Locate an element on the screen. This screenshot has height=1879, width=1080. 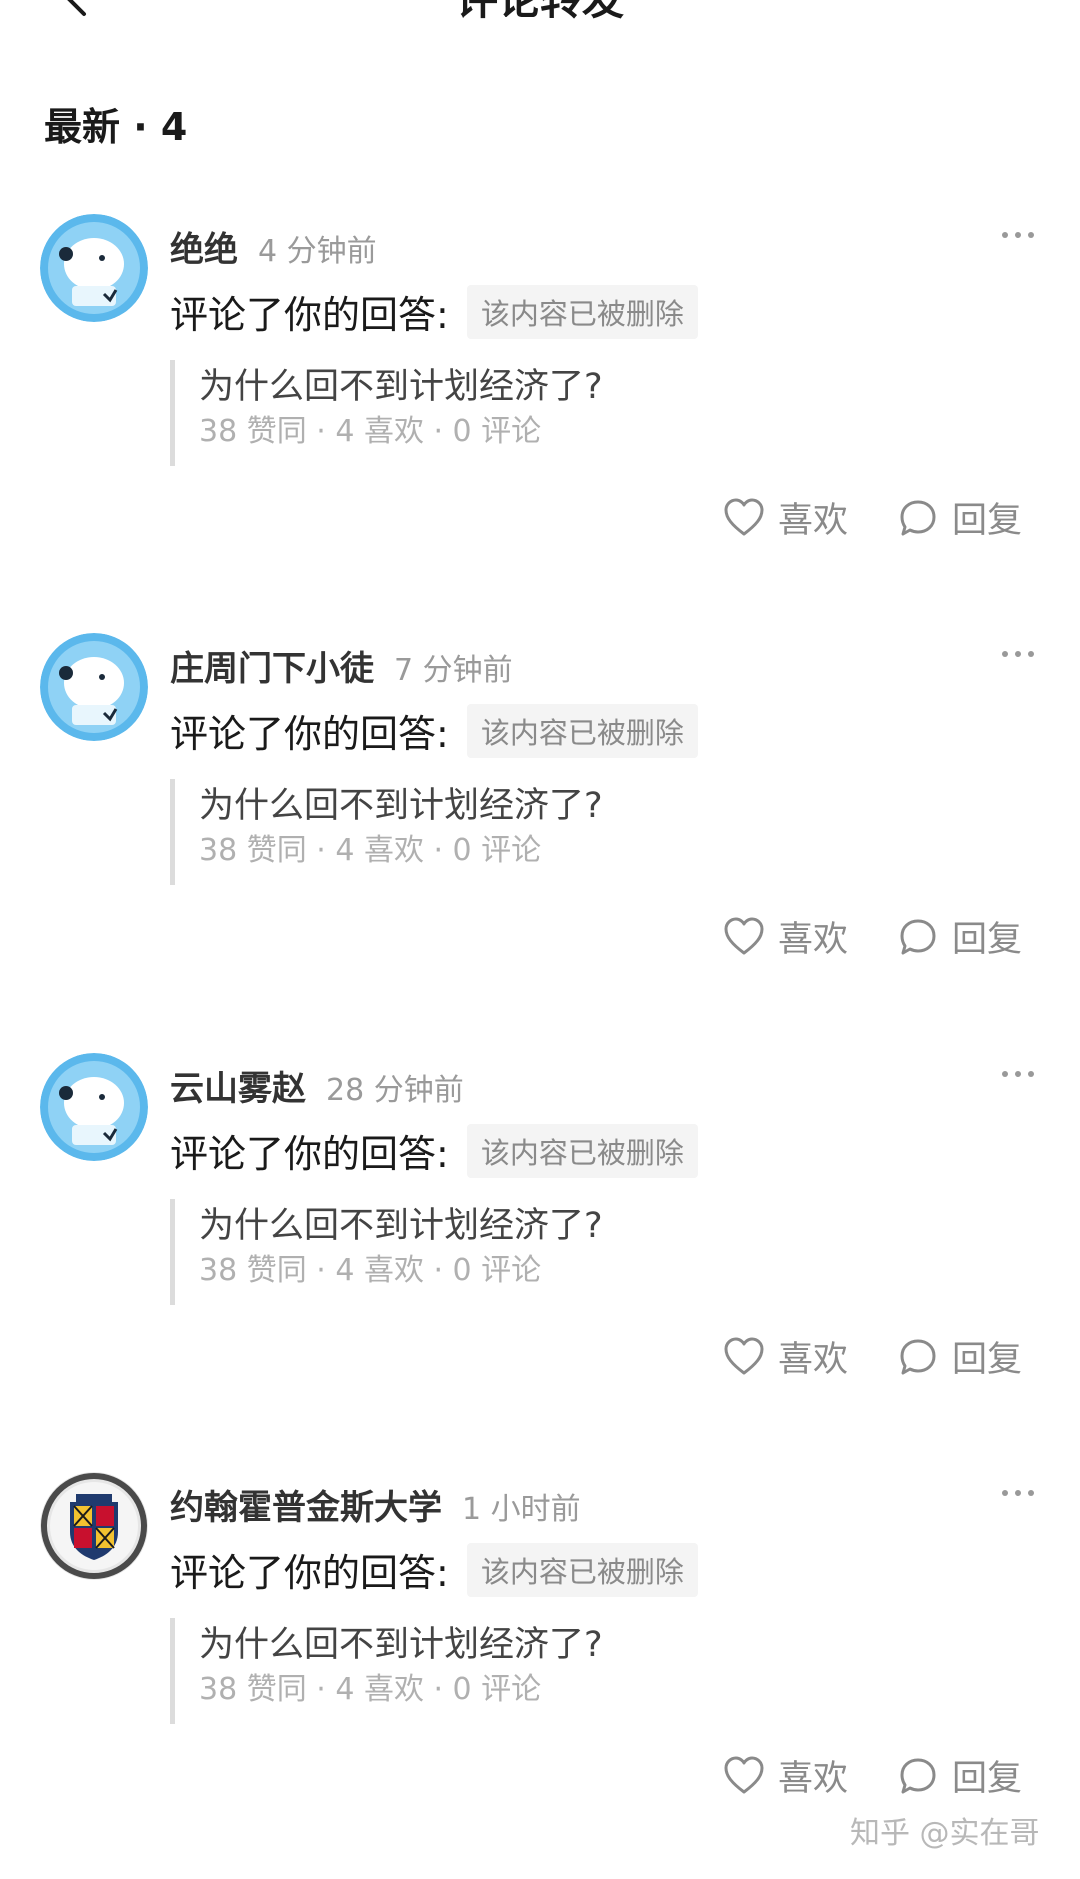
timestamp: 4 分钟前 is located at coordinates (317, 251).